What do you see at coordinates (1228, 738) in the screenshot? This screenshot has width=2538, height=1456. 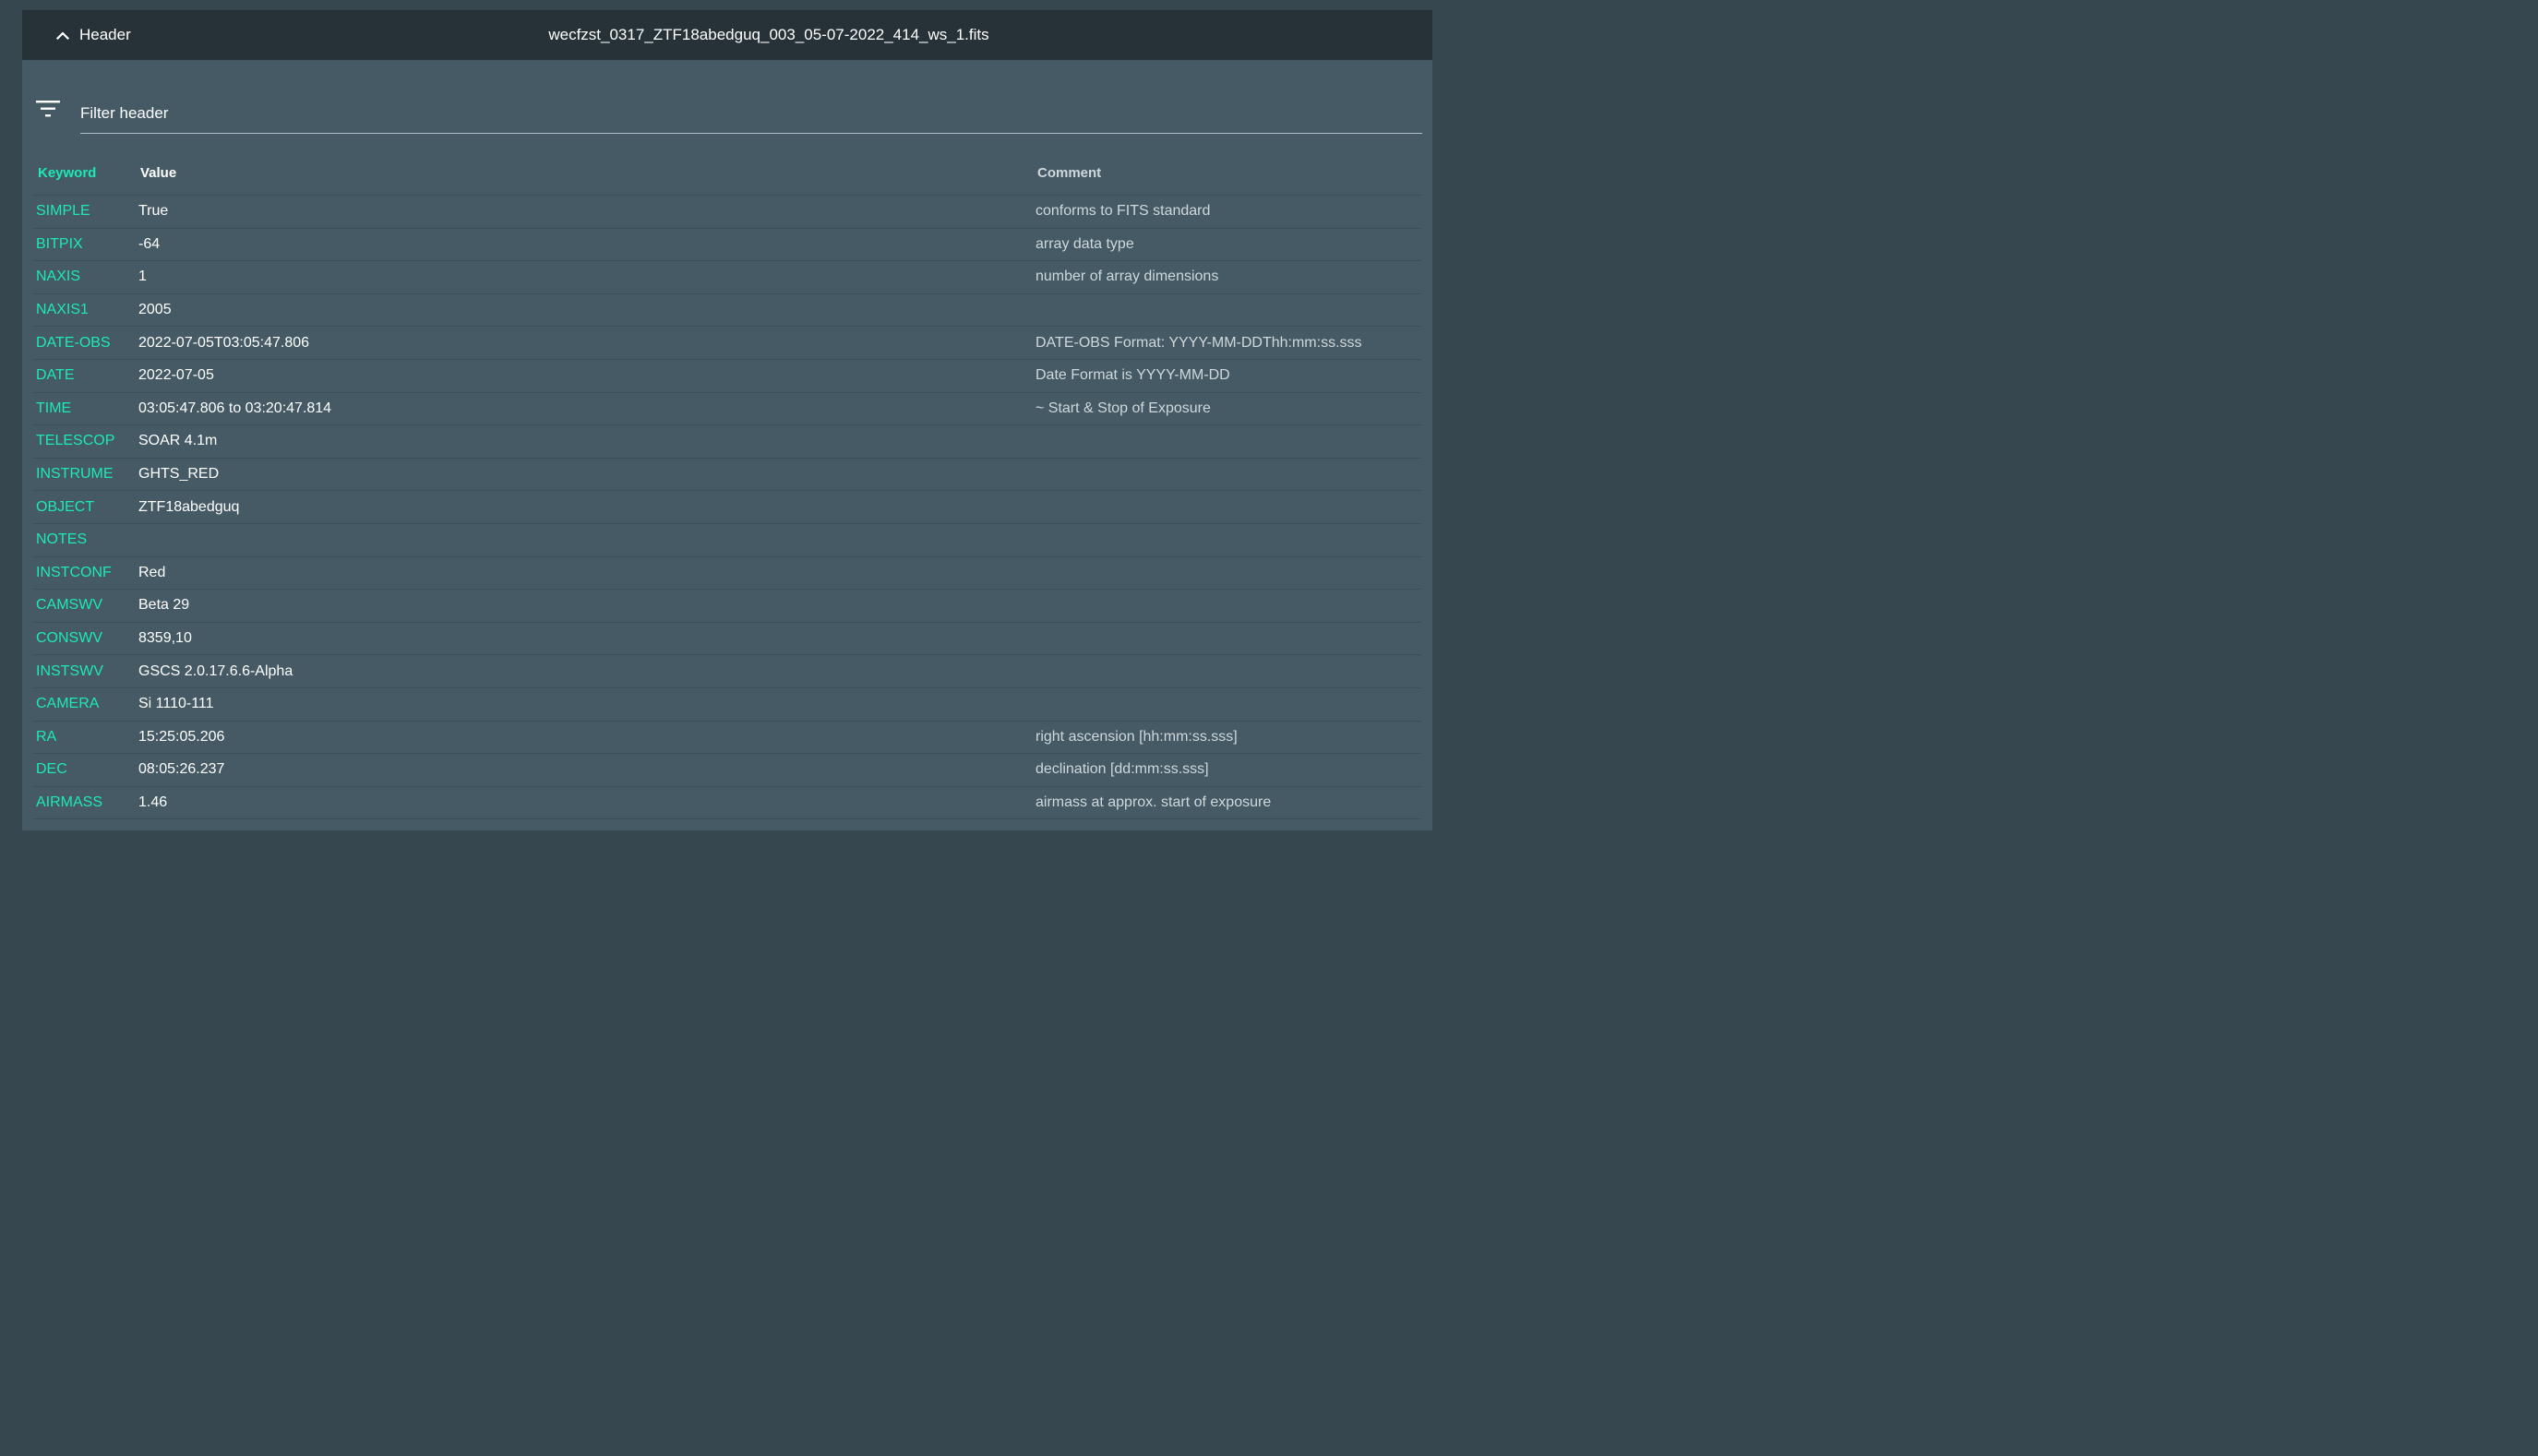 I see `comment-cell: right ascension [hh:mm:ss.sss]` at bounding box center [1228, 738].